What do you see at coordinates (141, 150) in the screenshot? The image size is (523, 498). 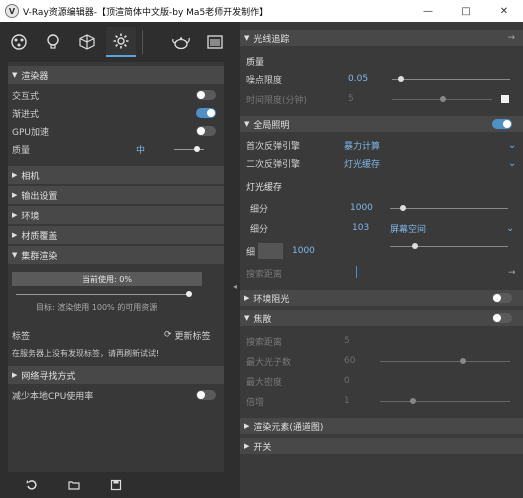 I see `quality-value: 中` at bounding box center [141, 150].